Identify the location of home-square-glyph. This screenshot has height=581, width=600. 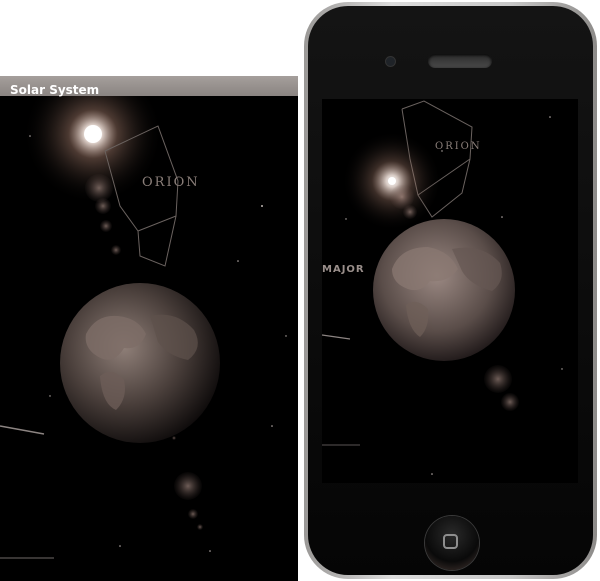
(450, 541).